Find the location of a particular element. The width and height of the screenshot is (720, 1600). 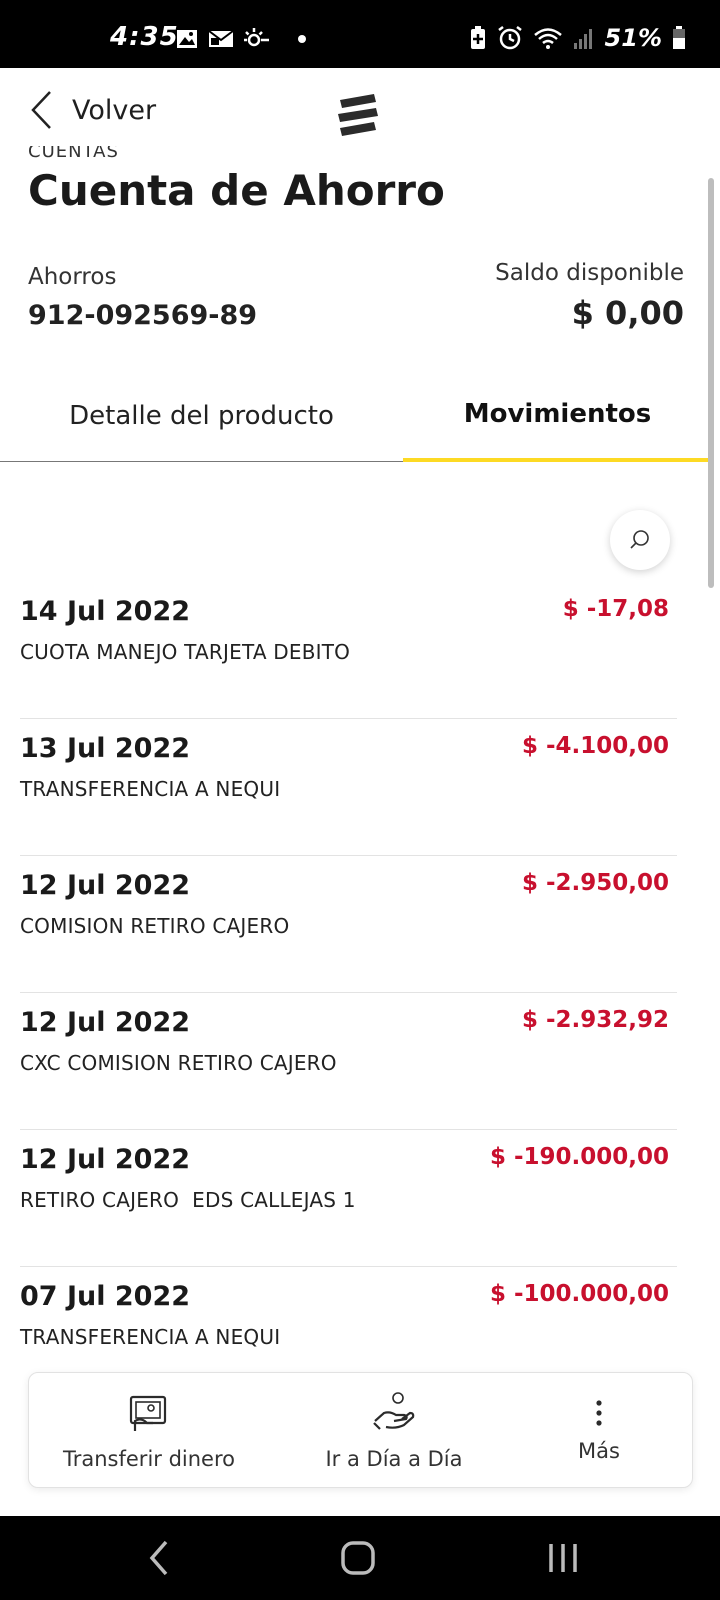

search-button is located at coordinates (640, 540).